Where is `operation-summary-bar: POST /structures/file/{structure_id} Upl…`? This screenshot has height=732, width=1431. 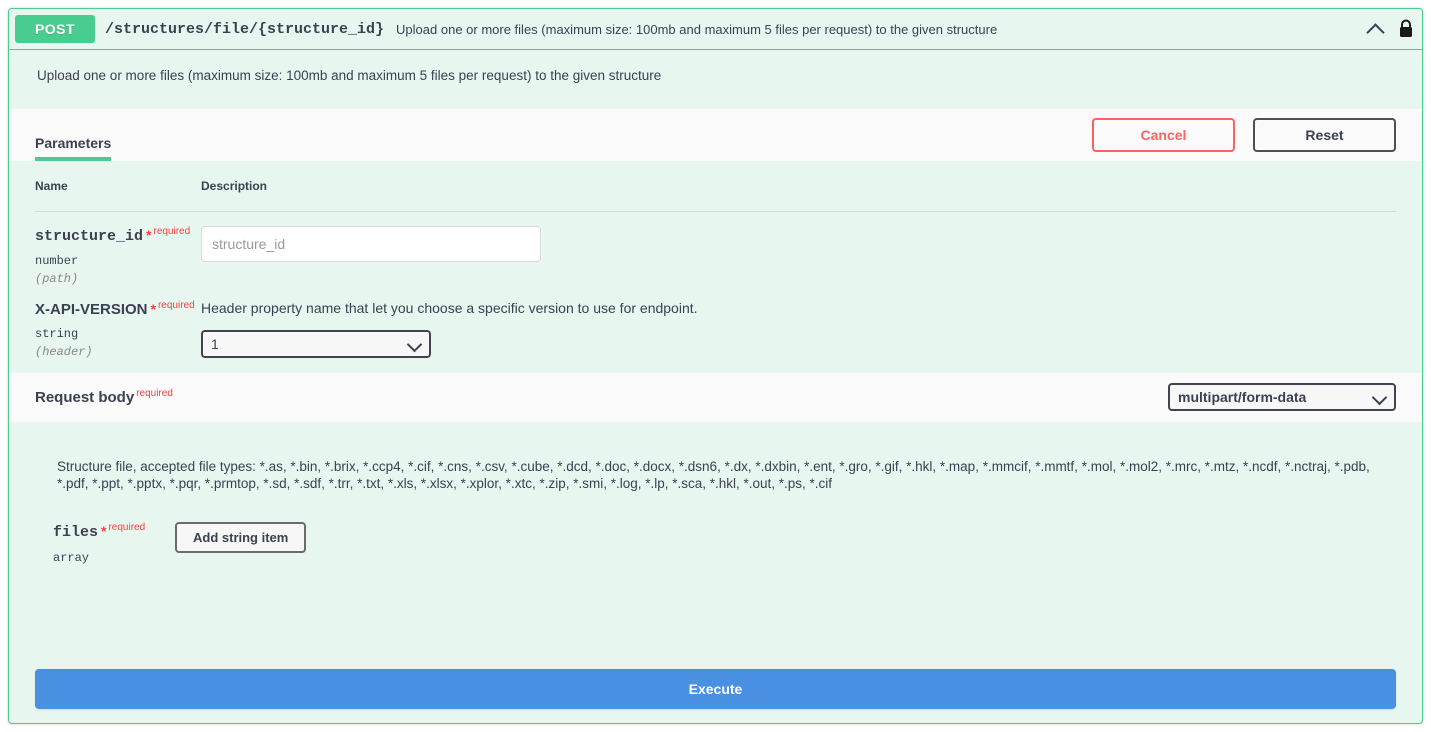
operation-summary-bar: POST /structures/file/{structure_id} Upl… is located at coordinates (715, 29).